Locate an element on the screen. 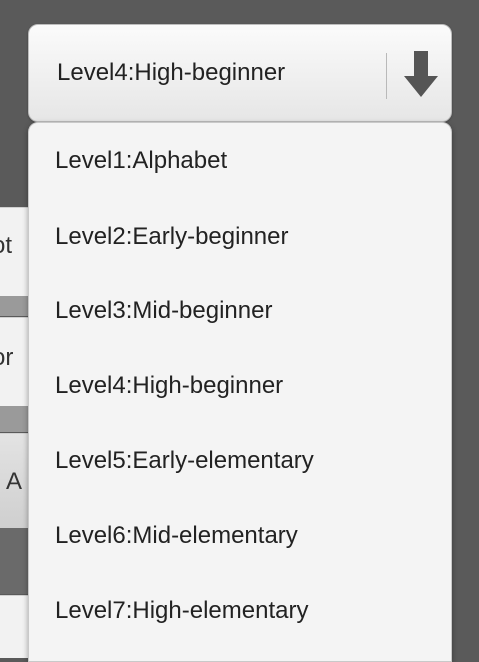 The image size is (479, 662). option-level7: Level7:High-elementary is located at coordinates (181, 611).